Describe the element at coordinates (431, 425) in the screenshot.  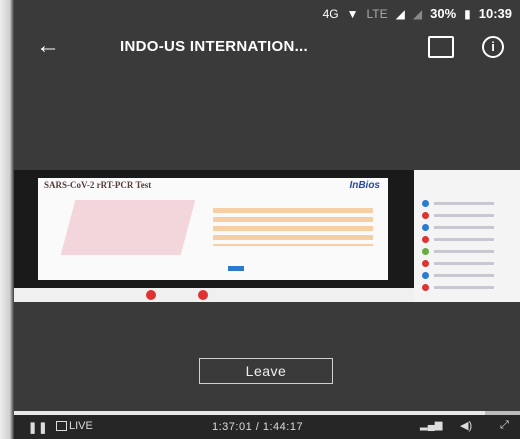
I see `signal-bars-icon: ▂▄▆` at that location.